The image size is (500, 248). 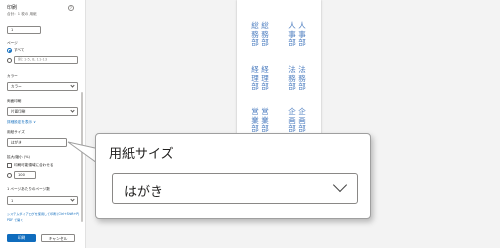 I want to click on duplex-value: 片面印刷, so click(x=18, y=111).